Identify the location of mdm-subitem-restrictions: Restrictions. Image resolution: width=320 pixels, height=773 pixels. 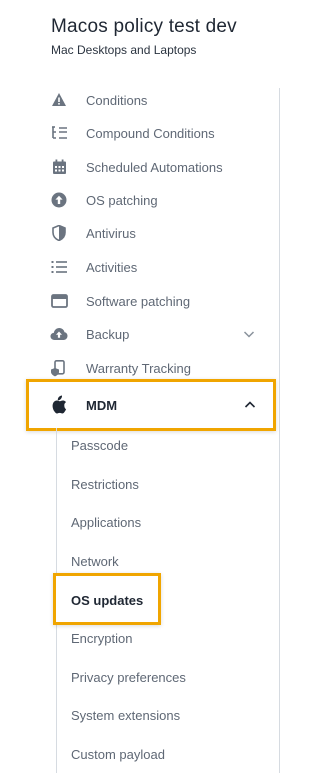
(105, 484).